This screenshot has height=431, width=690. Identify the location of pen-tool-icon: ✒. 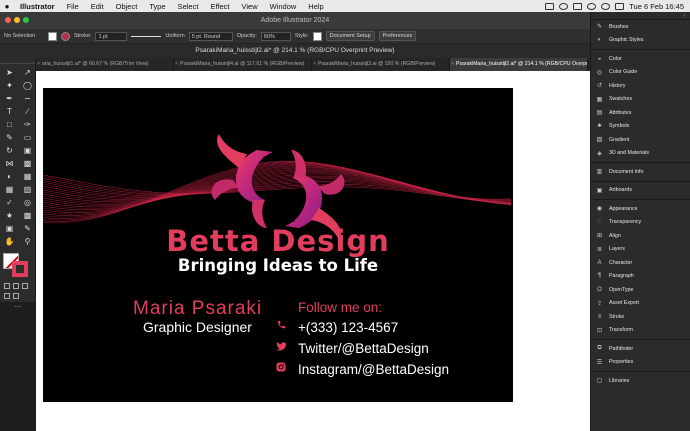
(9, 98).